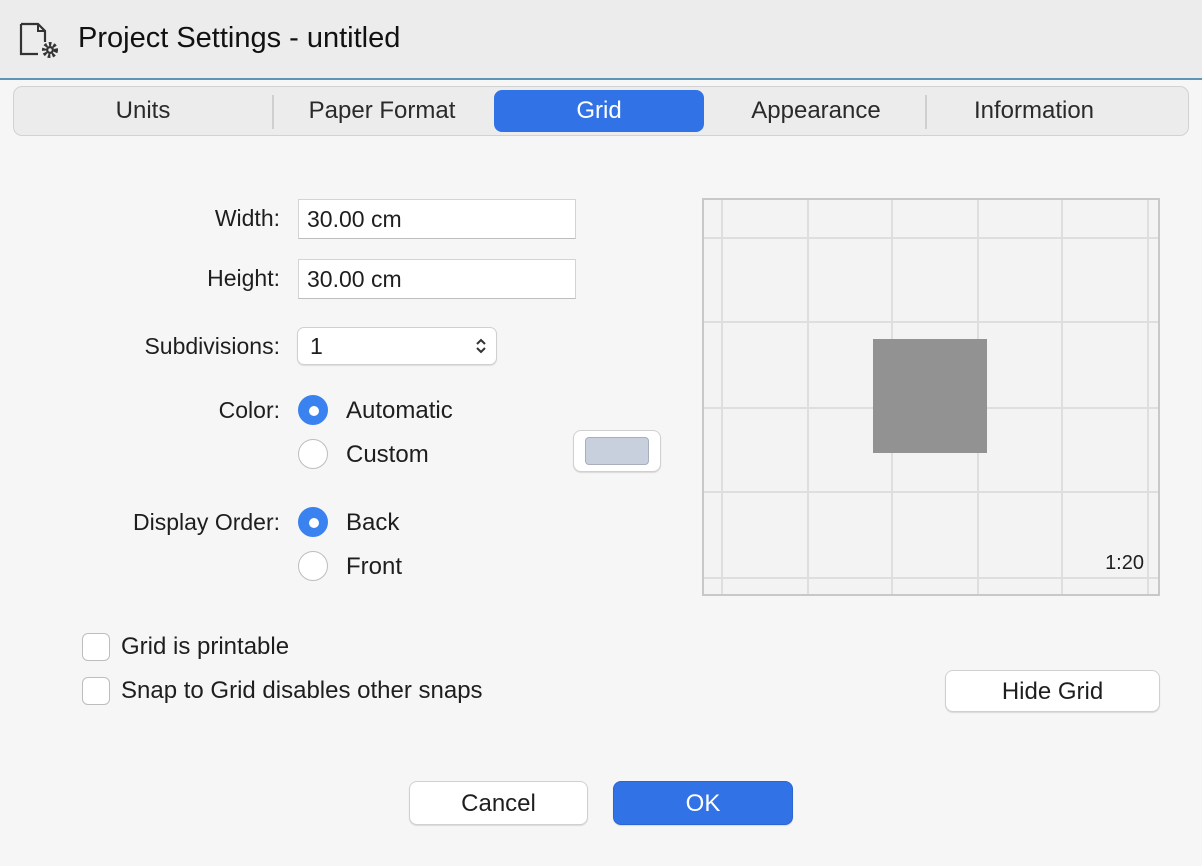 This screenshot has height=866, width=1202. What do you see at coordinates (437, 279) in the screenshot?
I see `height-input: 30.00 cm` at bounding box center [437, 279].